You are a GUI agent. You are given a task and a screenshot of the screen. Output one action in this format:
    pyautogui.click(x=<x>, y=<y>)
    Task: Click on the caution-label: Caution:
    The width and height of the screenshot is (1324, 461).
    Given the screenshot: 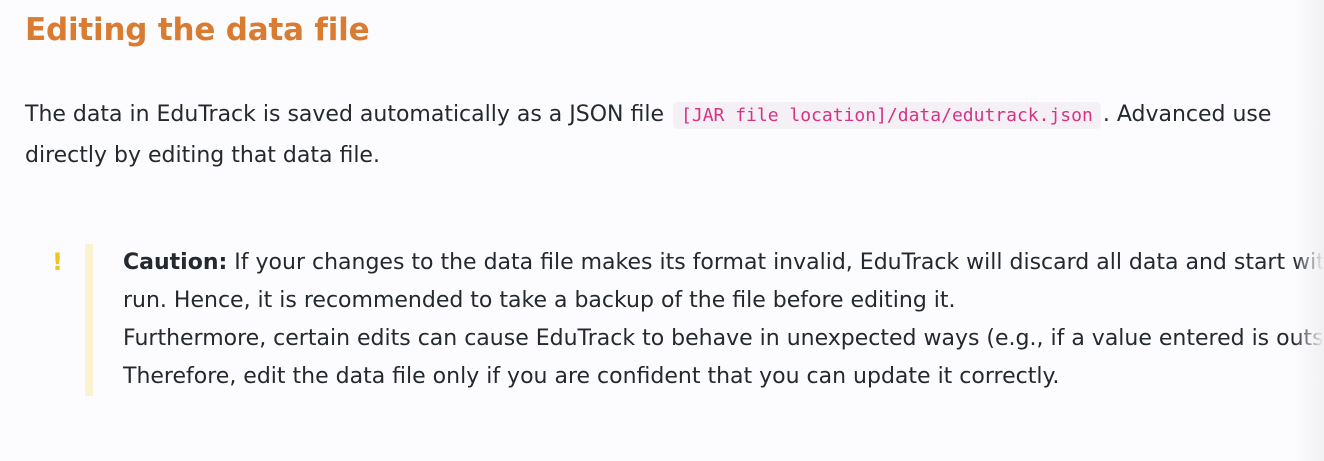 What is the action you would take?
    pyautogui.click(x=175, y=262)
    